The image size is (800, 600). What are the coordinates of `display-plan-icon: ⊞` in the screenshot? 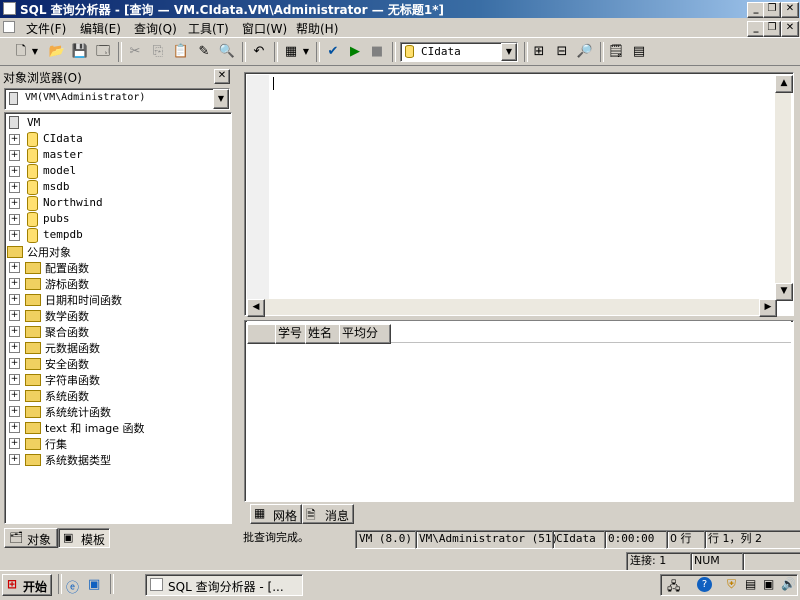 It's located at (539, 52).